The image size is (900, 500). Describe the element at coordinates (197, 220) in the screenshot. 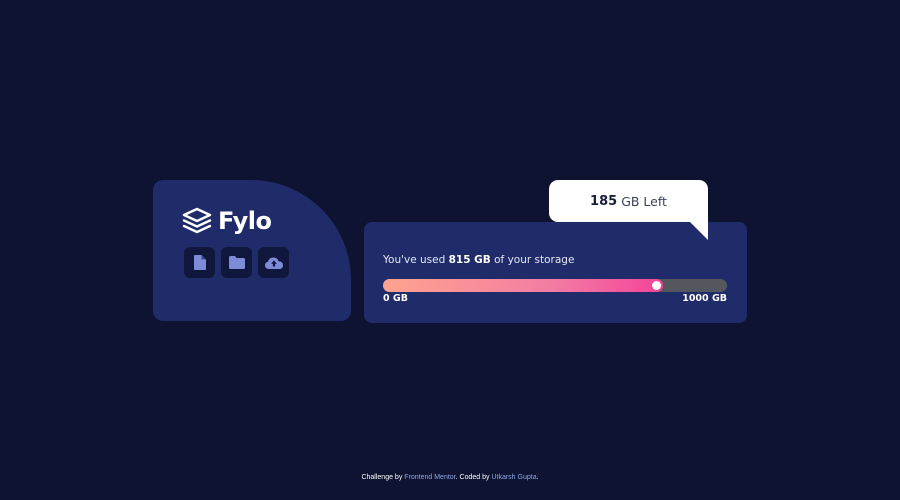

I see `stacked-layers-icon` at that location.